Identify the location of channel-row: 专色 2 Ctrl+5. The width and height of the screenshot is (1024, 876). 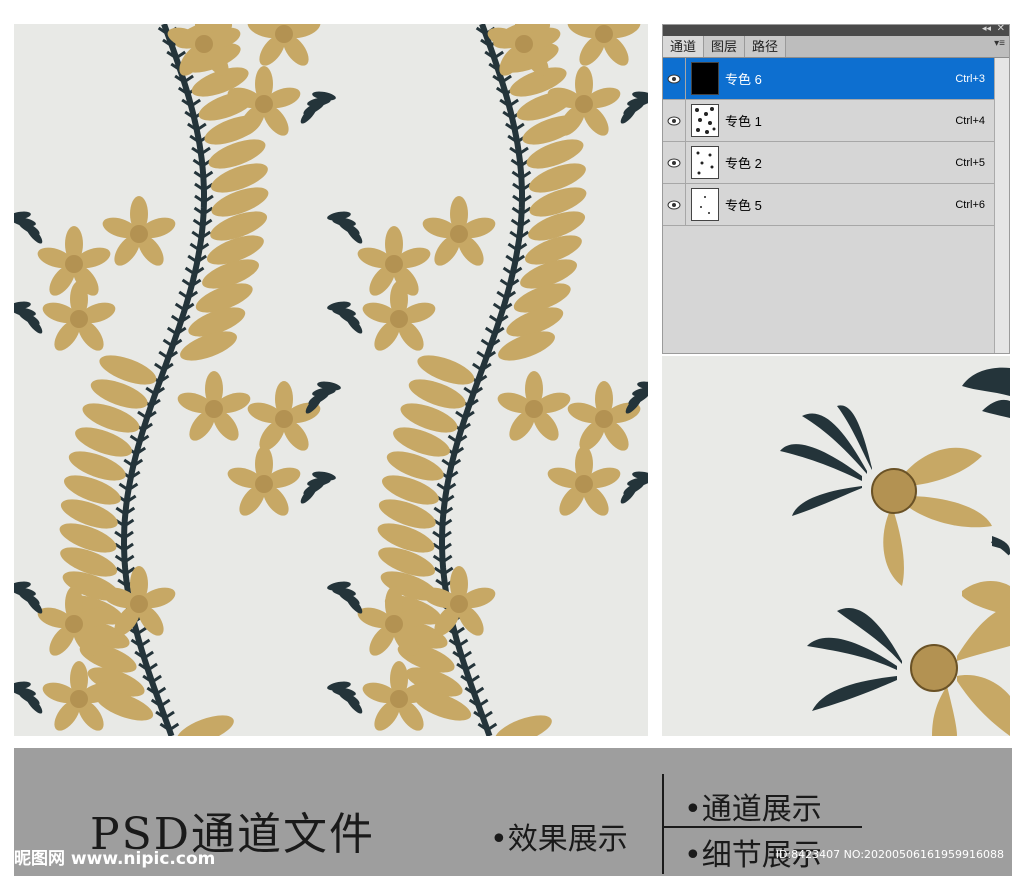
(829, 163).